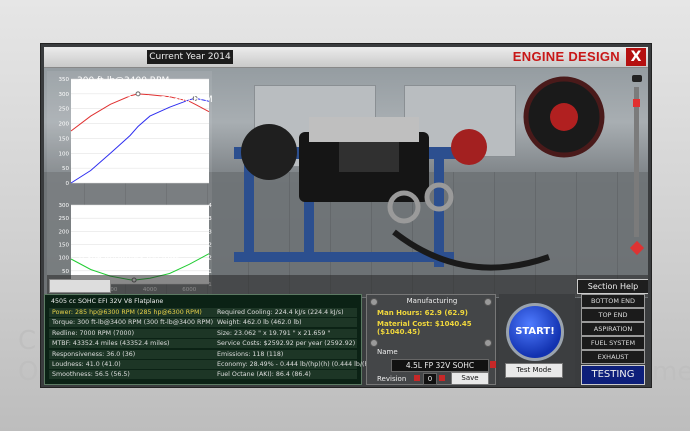 This screenshot has width=690, height=431. What do you see at coordinates (440, 365) in the screenshot?
I see `engine-name-field: 4.5L FP 32V SOHC` at bounding box center [440, 365].